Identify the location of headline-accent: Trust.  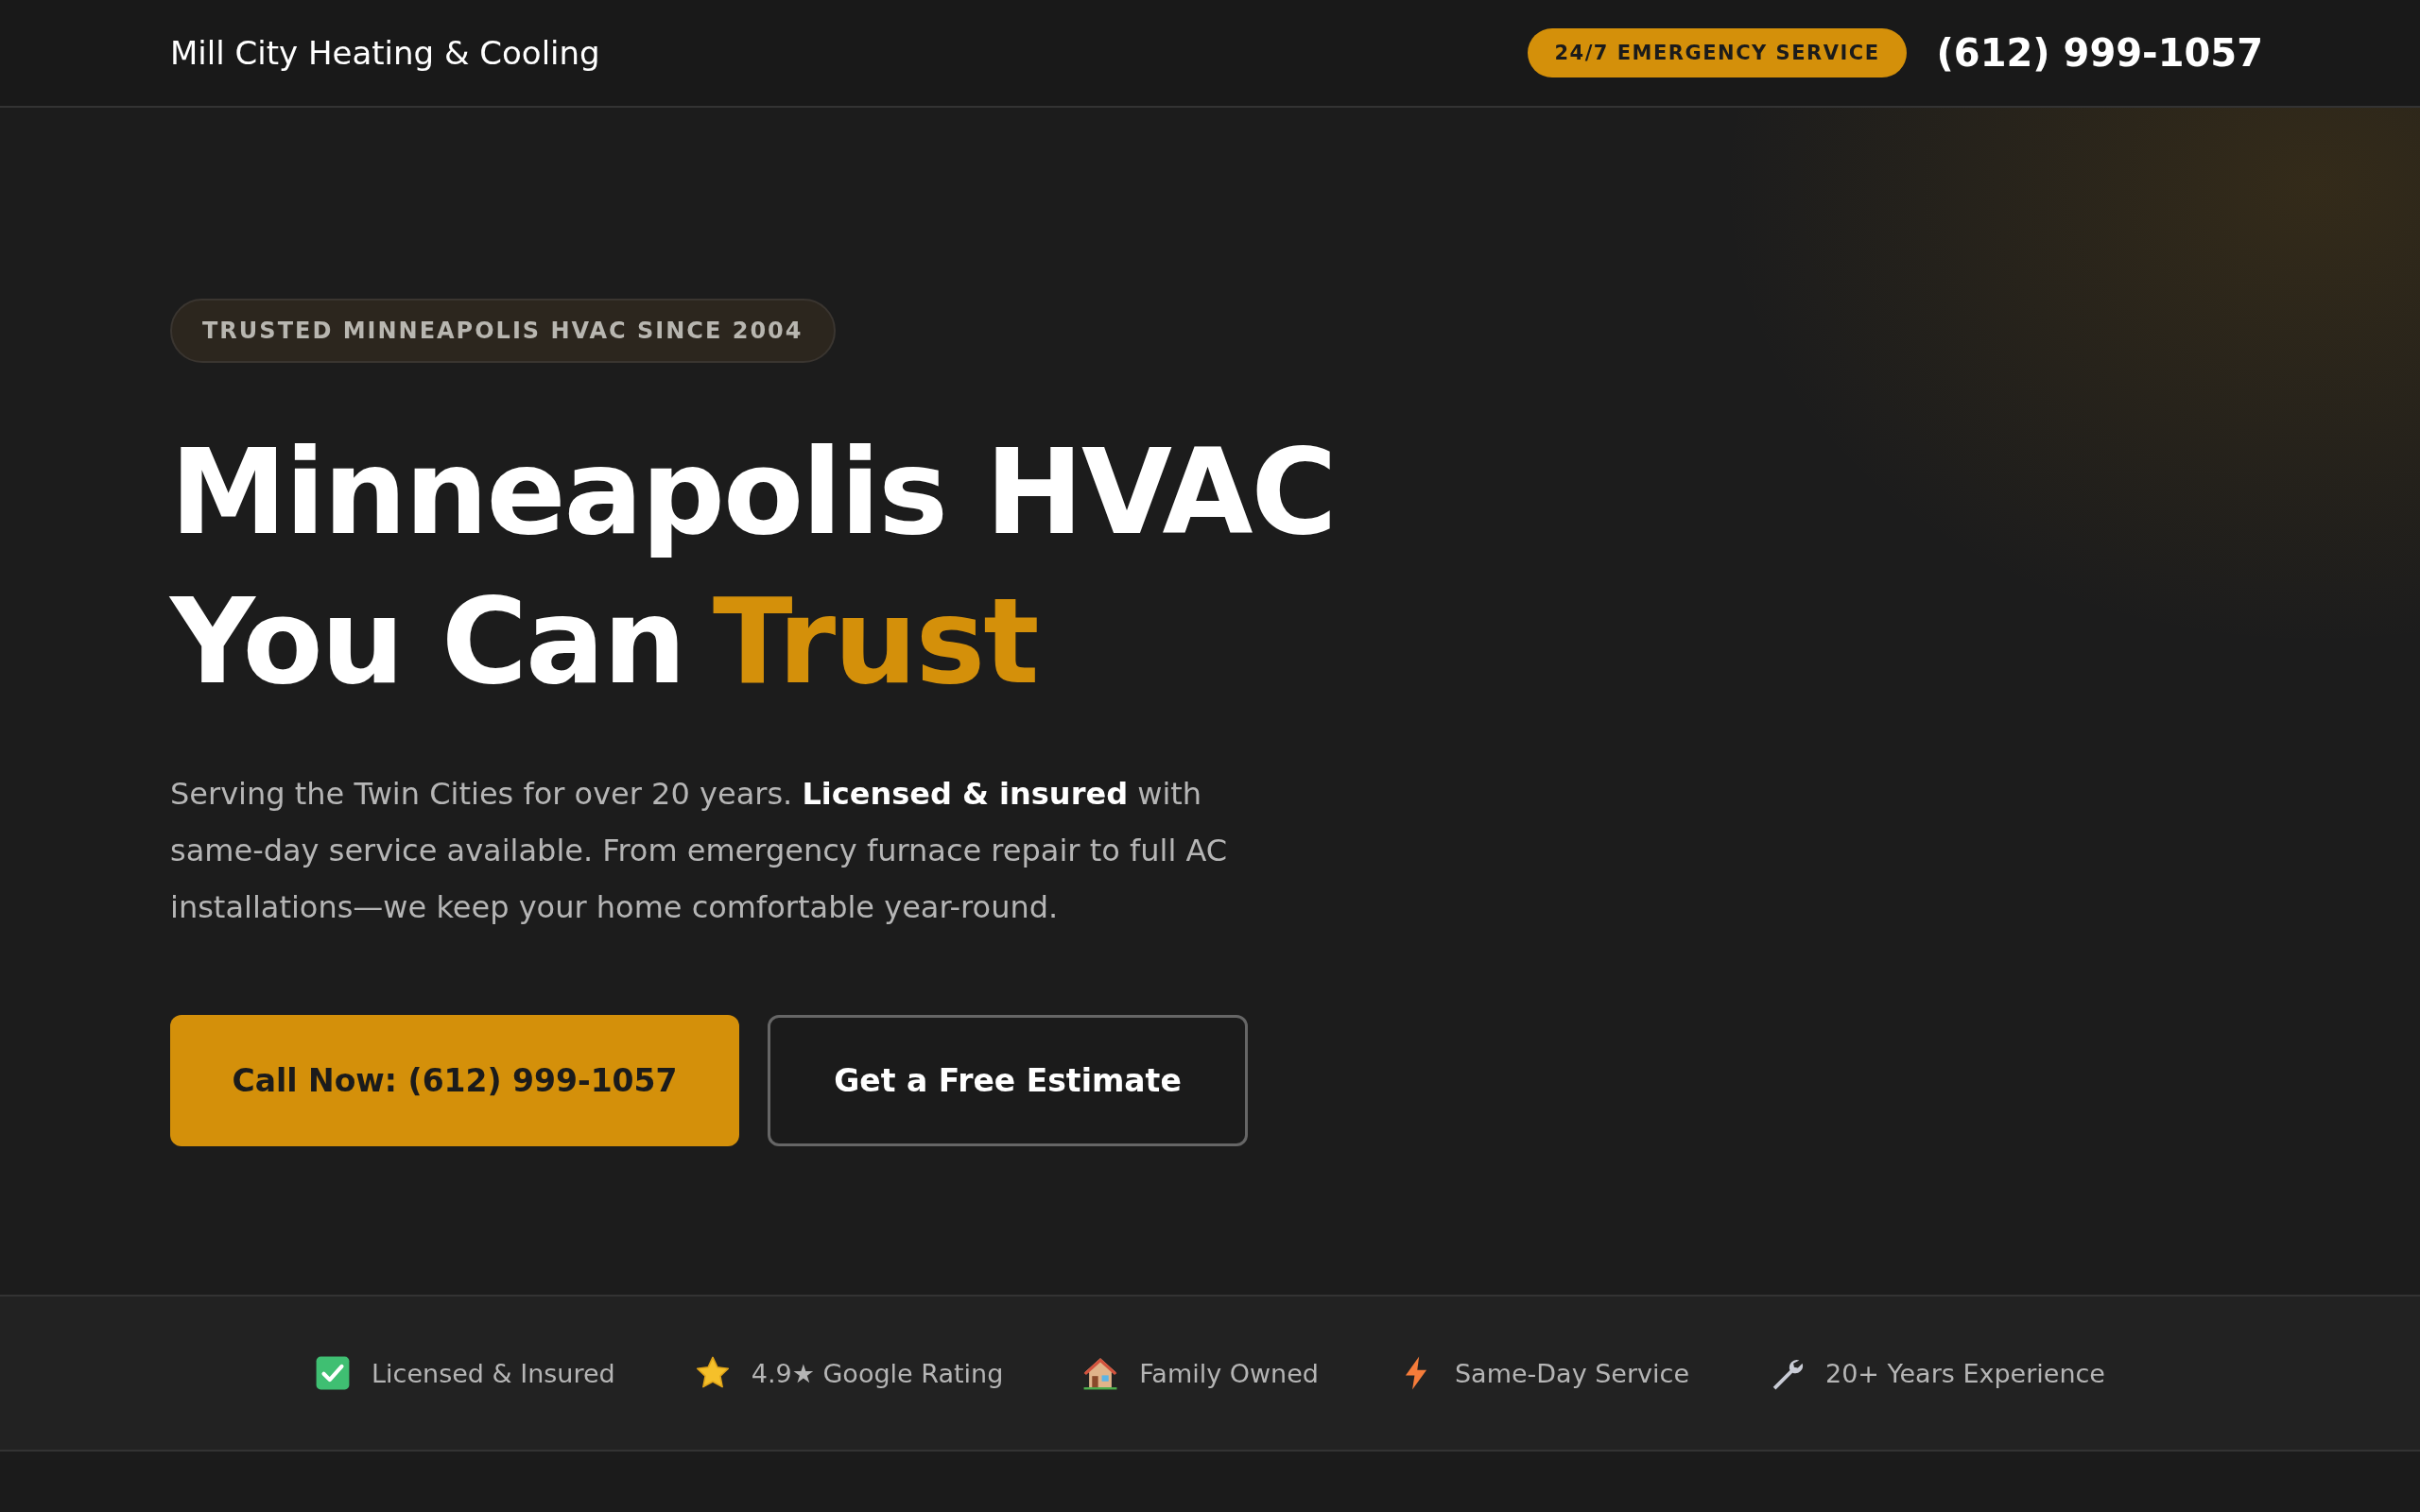
(875, 642).